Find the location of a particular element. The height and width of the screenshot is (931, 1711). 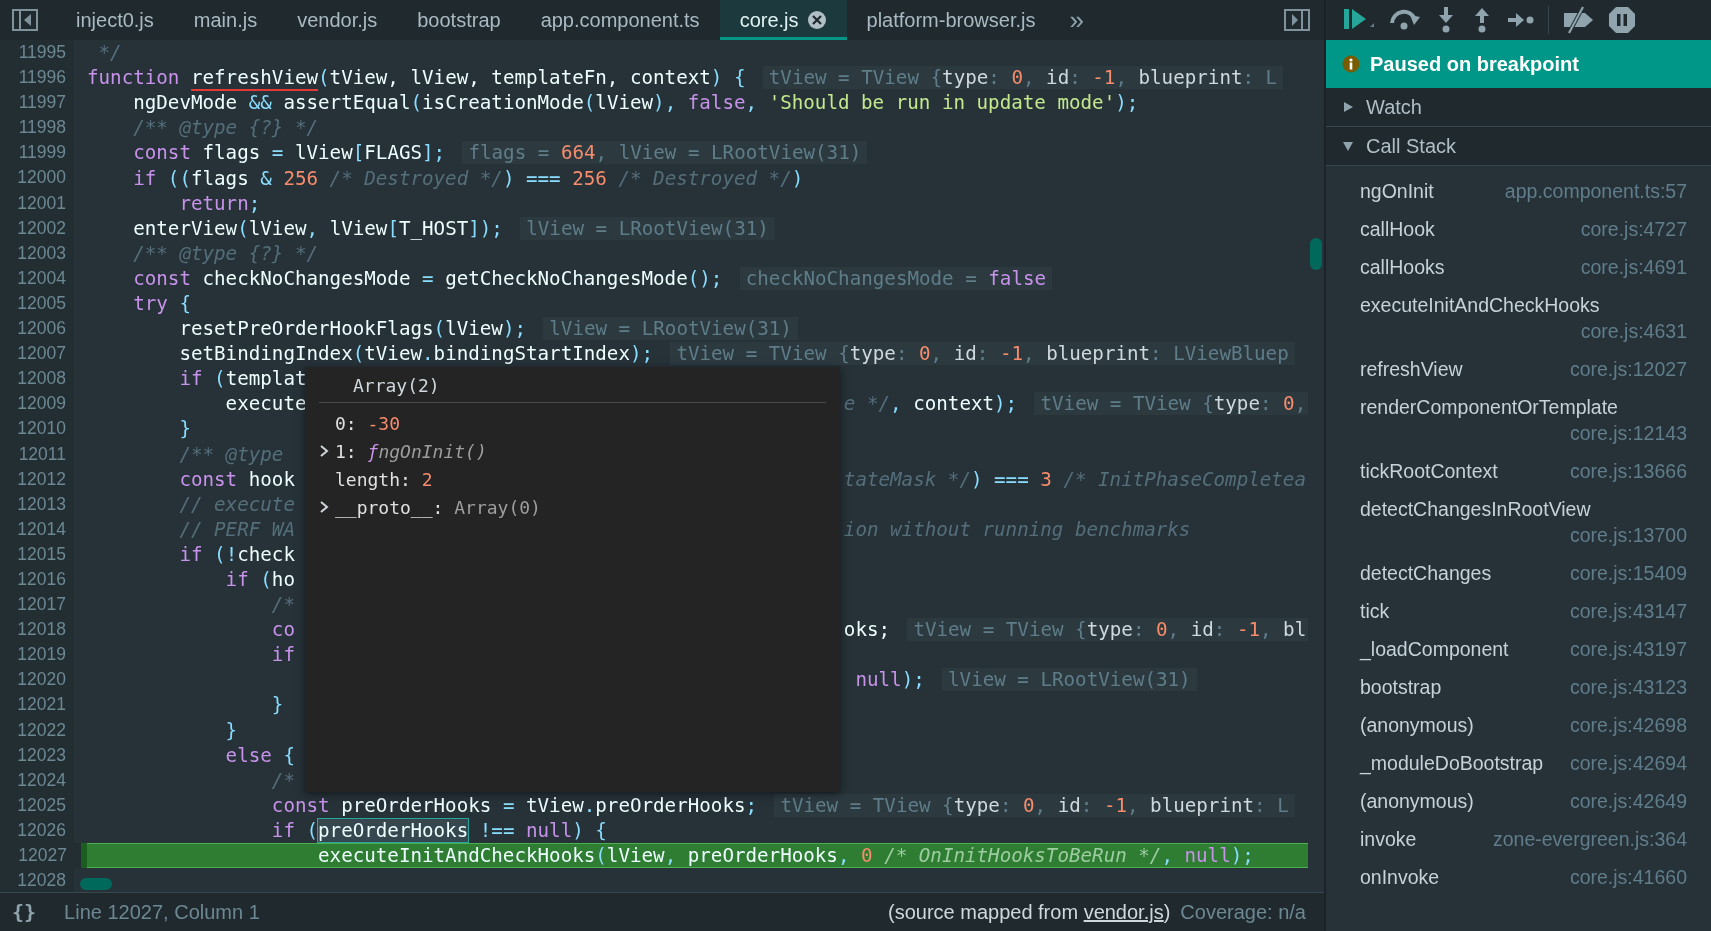

code-text: e */, context); is located at coordinates (930, 404).